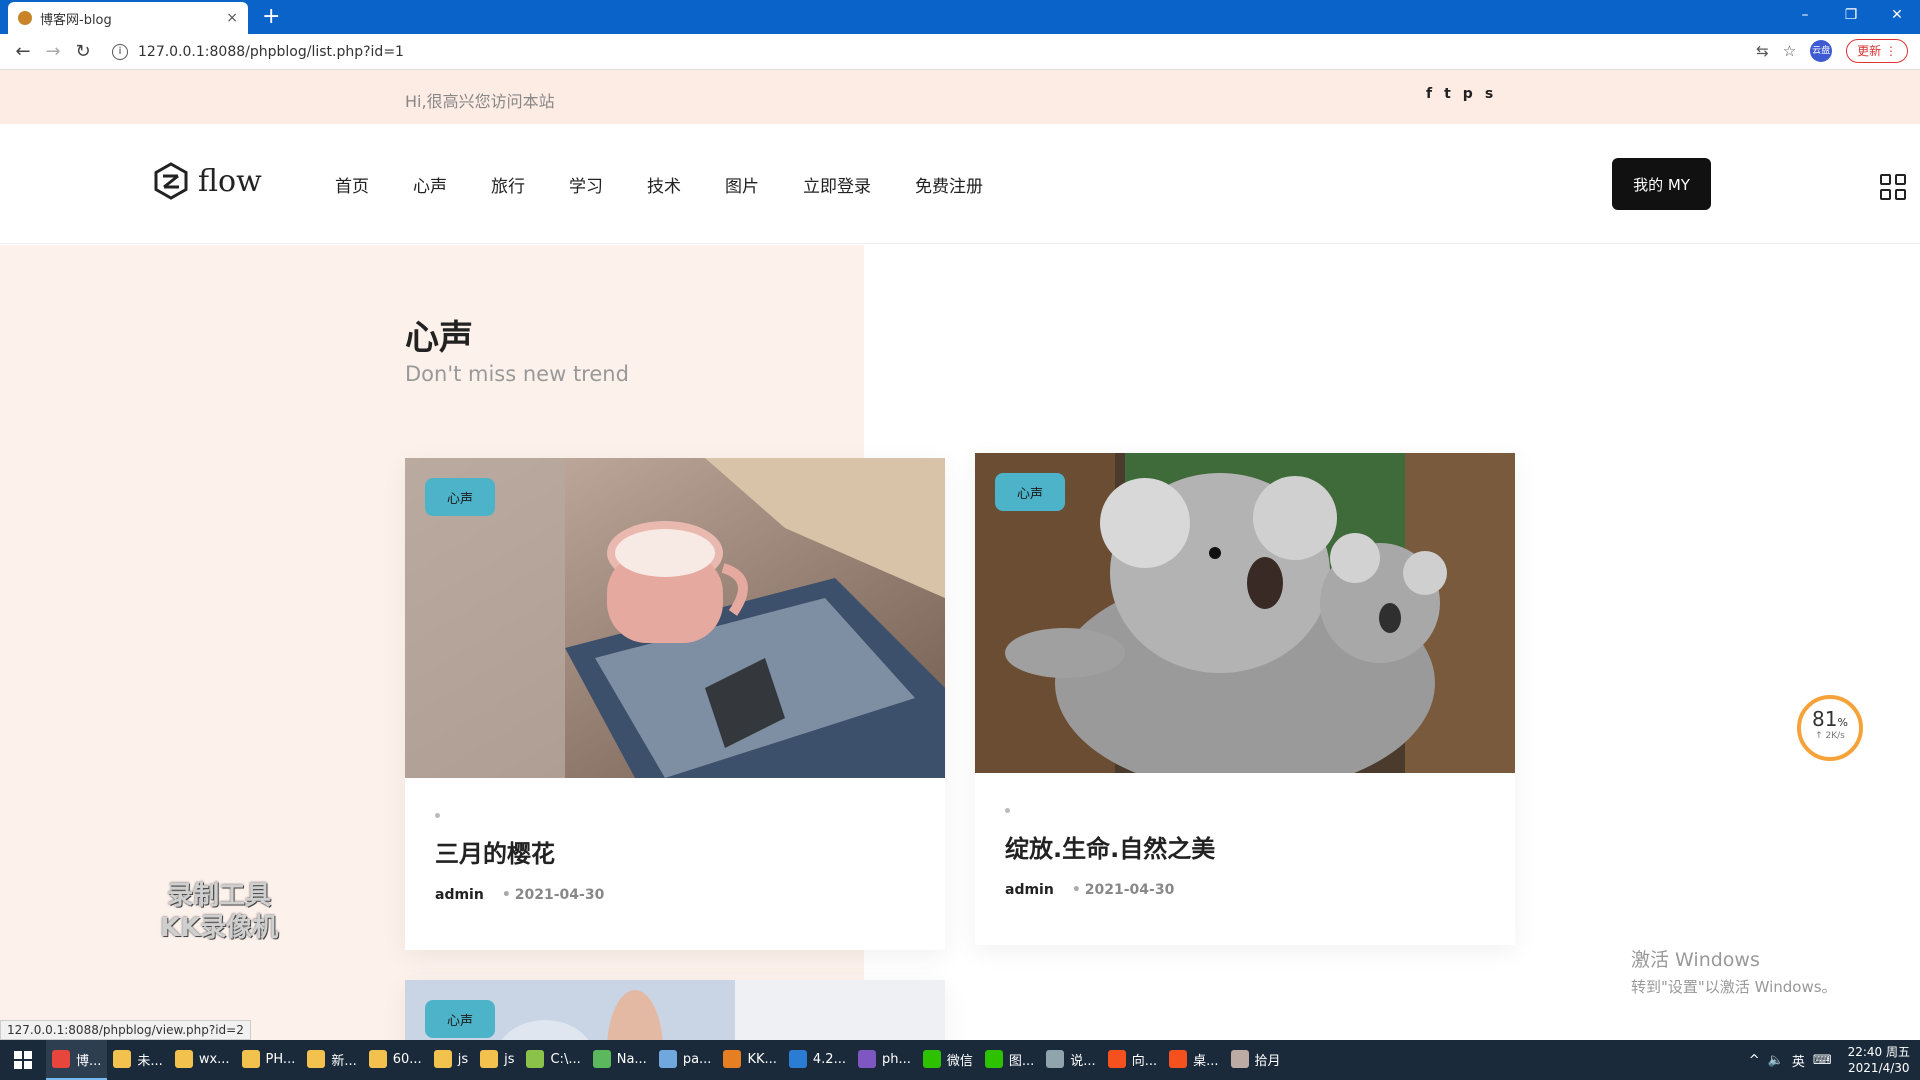 The height and width of the screenshot is (1080, 1920). What do you see at coordinates (1256, 1060) in the screenshot?
I see `taskbar-item: 拾月` at bounding box center [1256, 1060].